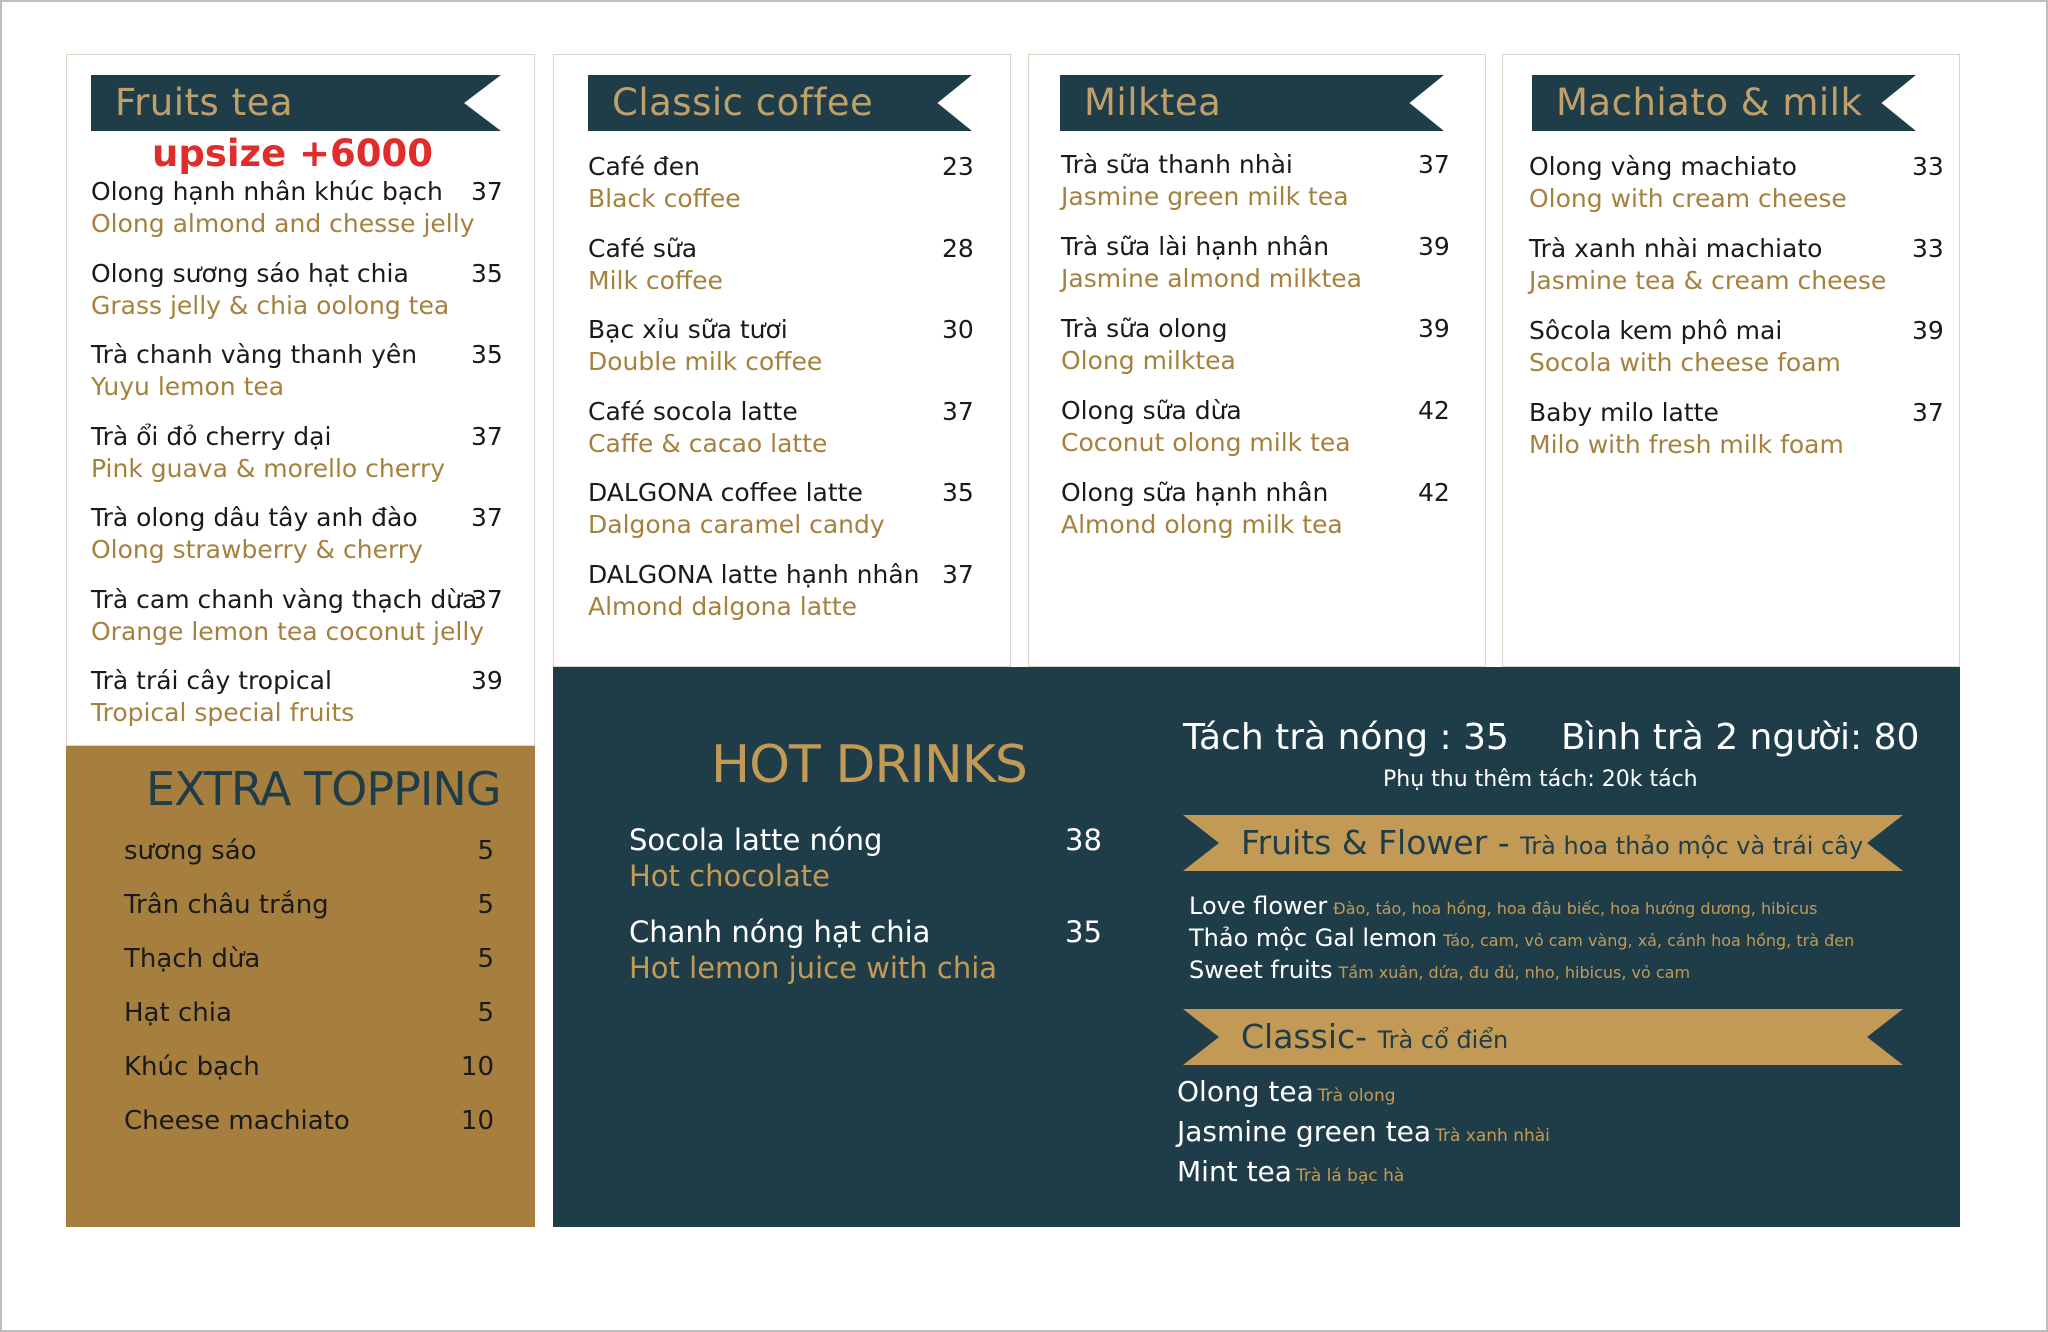 The height and width of the screenshot is (1332, 2048). Describe the element at coordinates (268, 468) in the screenshot. I see `item-english-name: Pink guava & morello cherry` at that location.